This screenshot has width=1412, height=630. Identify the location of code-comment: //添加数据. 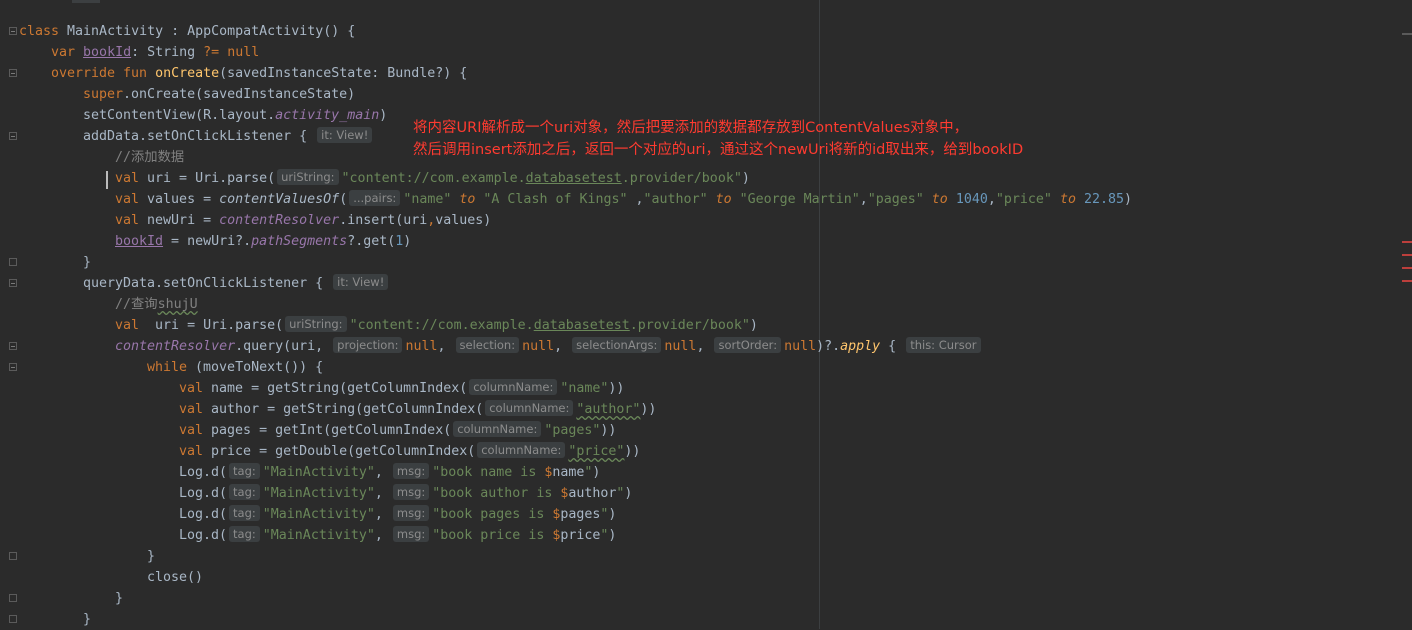
(149, 157).